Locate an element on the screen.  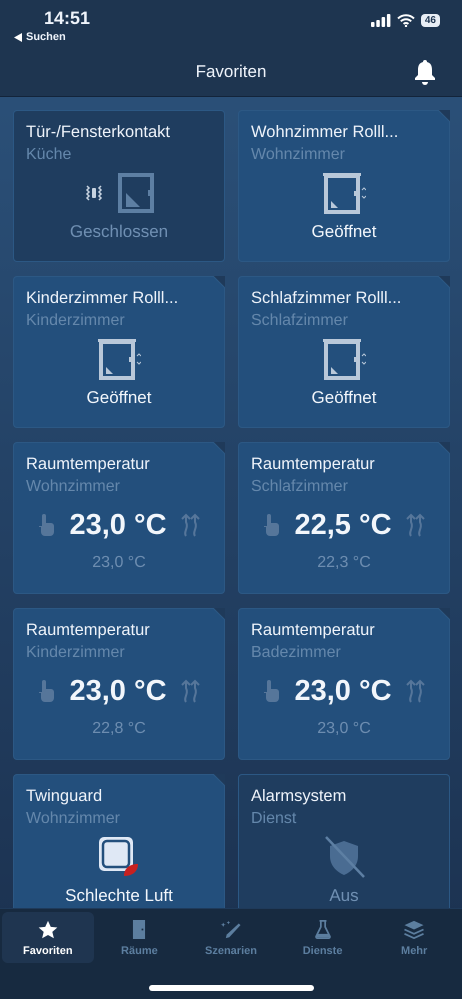
back-link: Suchen is located at coordinates (52, 37).